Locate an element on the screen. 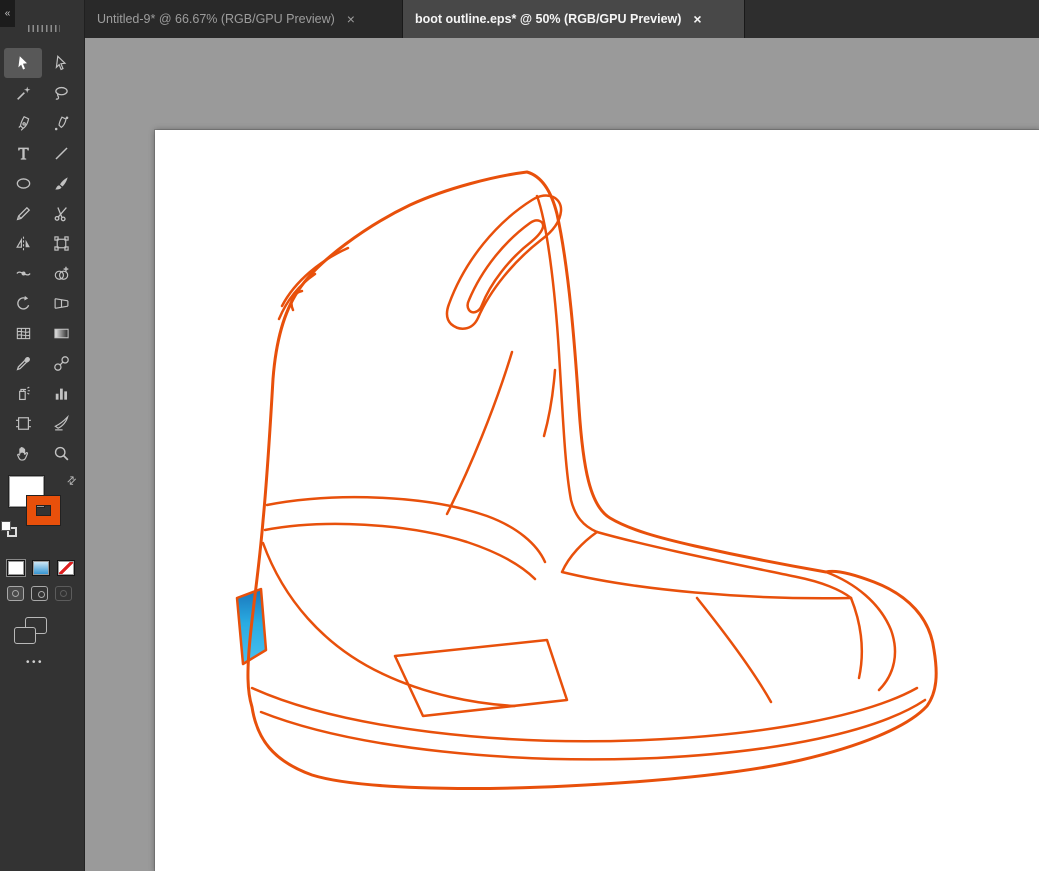  column-graph-tool-icon is located at coordinates (61, 393).